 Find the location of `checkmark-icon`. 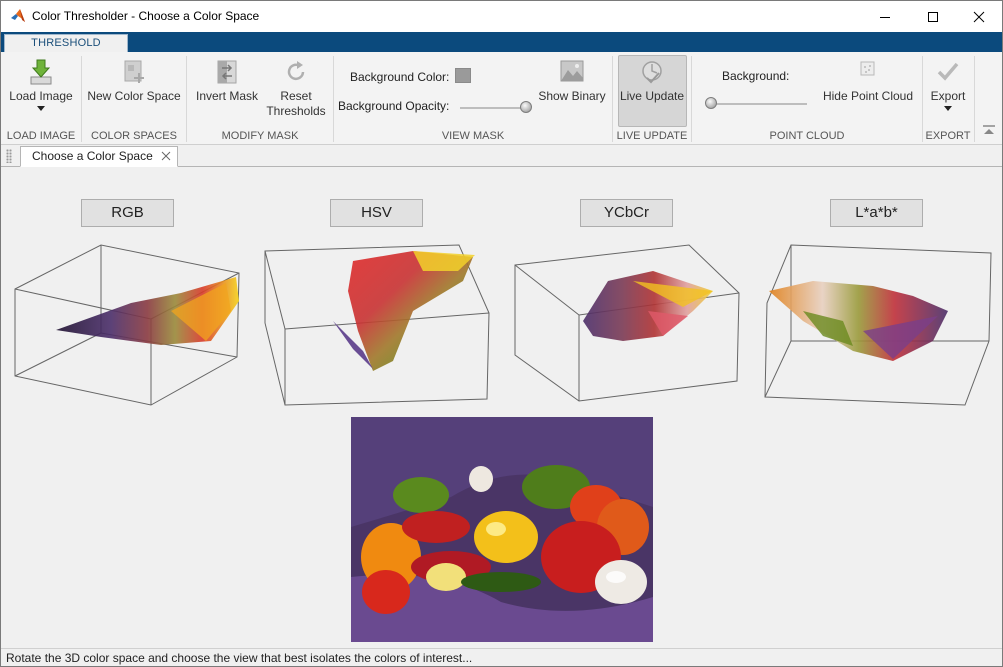

checkmark-icon is located at coordinates (948, 71).